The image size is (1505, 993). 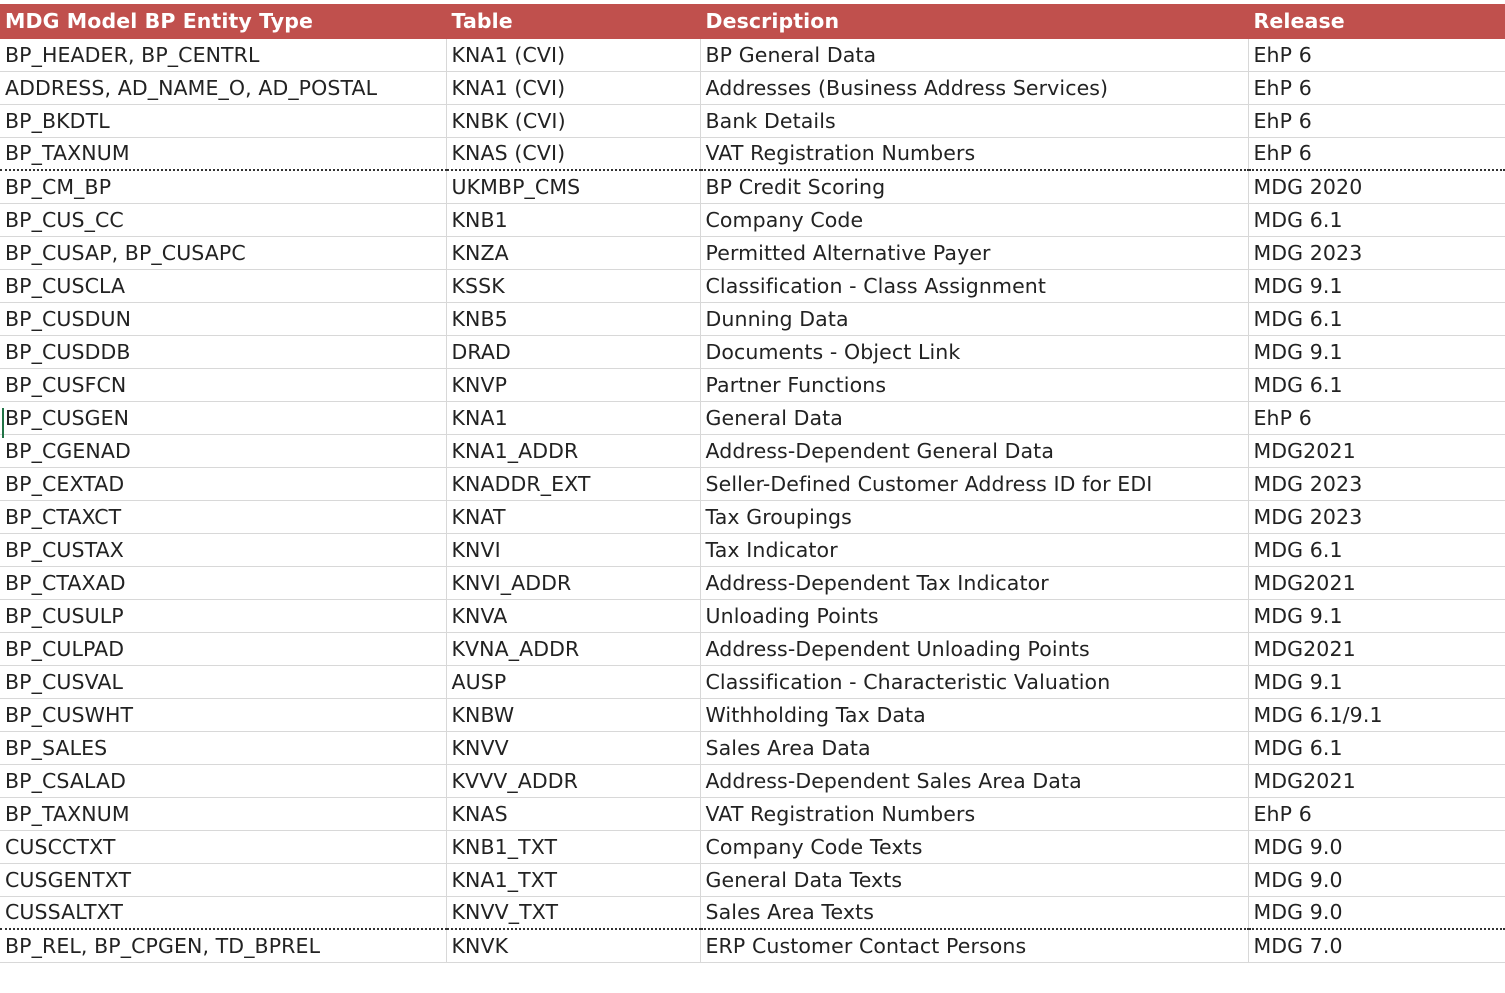 What do you see at coordinates (974, 517) in the screenshot?
I see `description-cell: Tax Groupings` at bounding box center [974, 517].